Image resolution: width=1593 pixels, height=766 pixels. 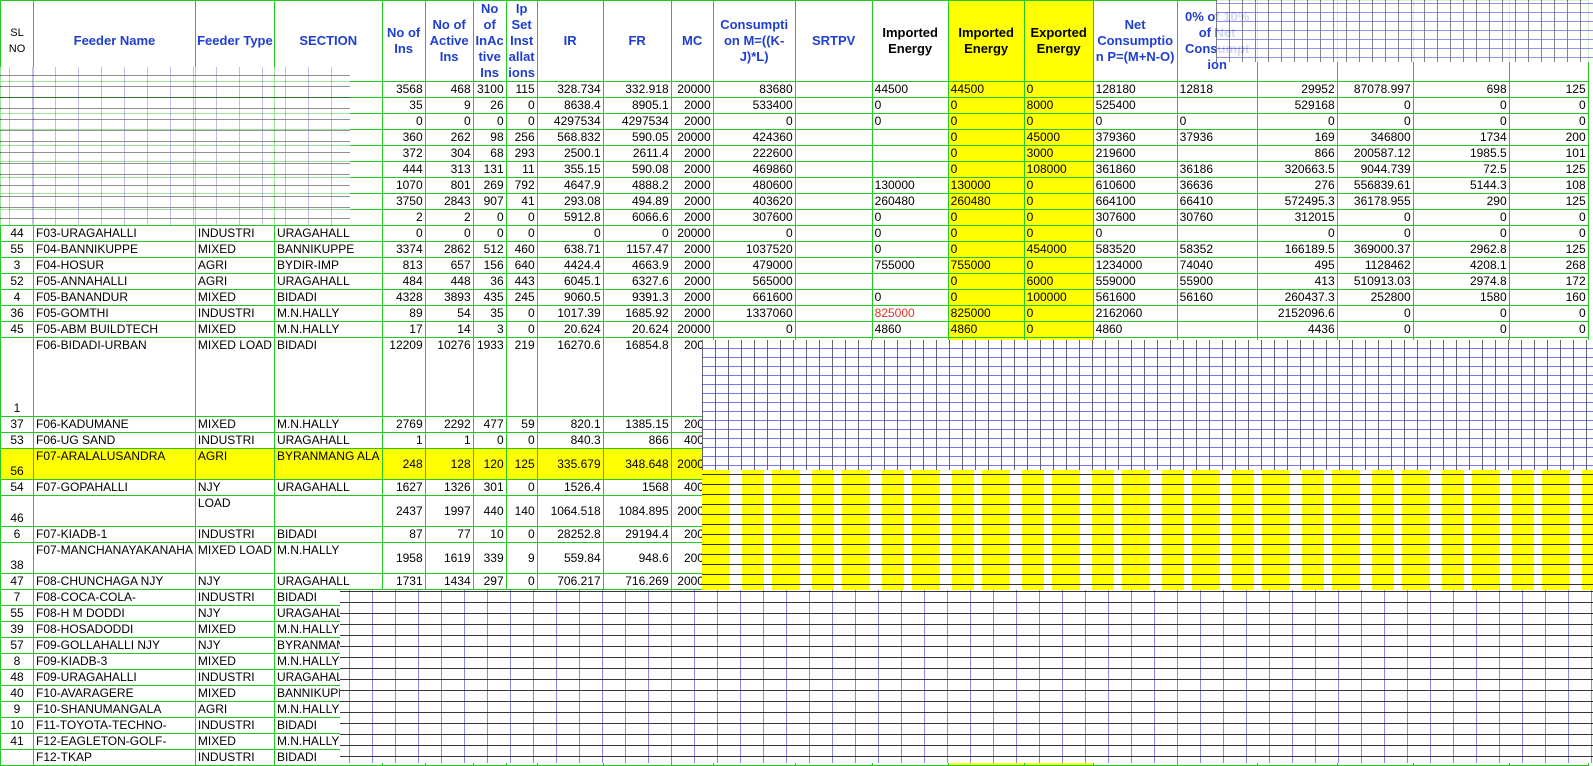 What do you see at coordinates (521, 281) in the screenshot?
I see `cell-ip: 443` at bounding box center [521, 281].